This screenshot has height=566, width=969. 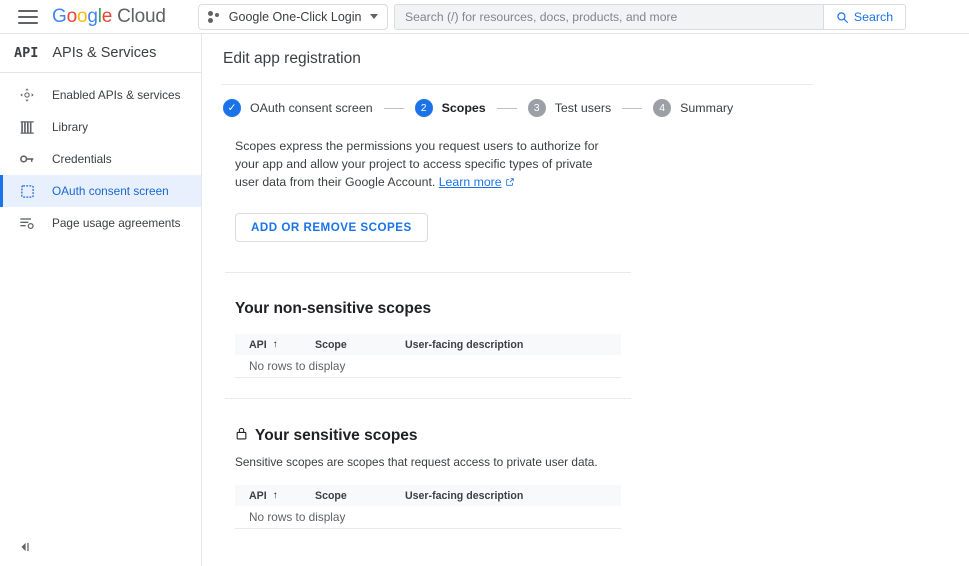 I want to click on step-scopes: 2 Scopes, so click(x=450, y=108).